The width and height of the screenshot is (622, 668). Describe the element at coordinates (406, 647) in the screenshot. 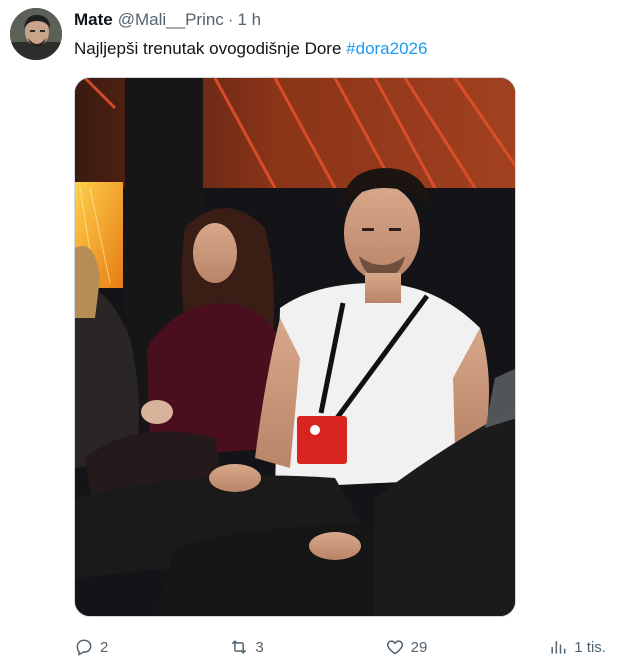

I see `like-button: 29` at that location.